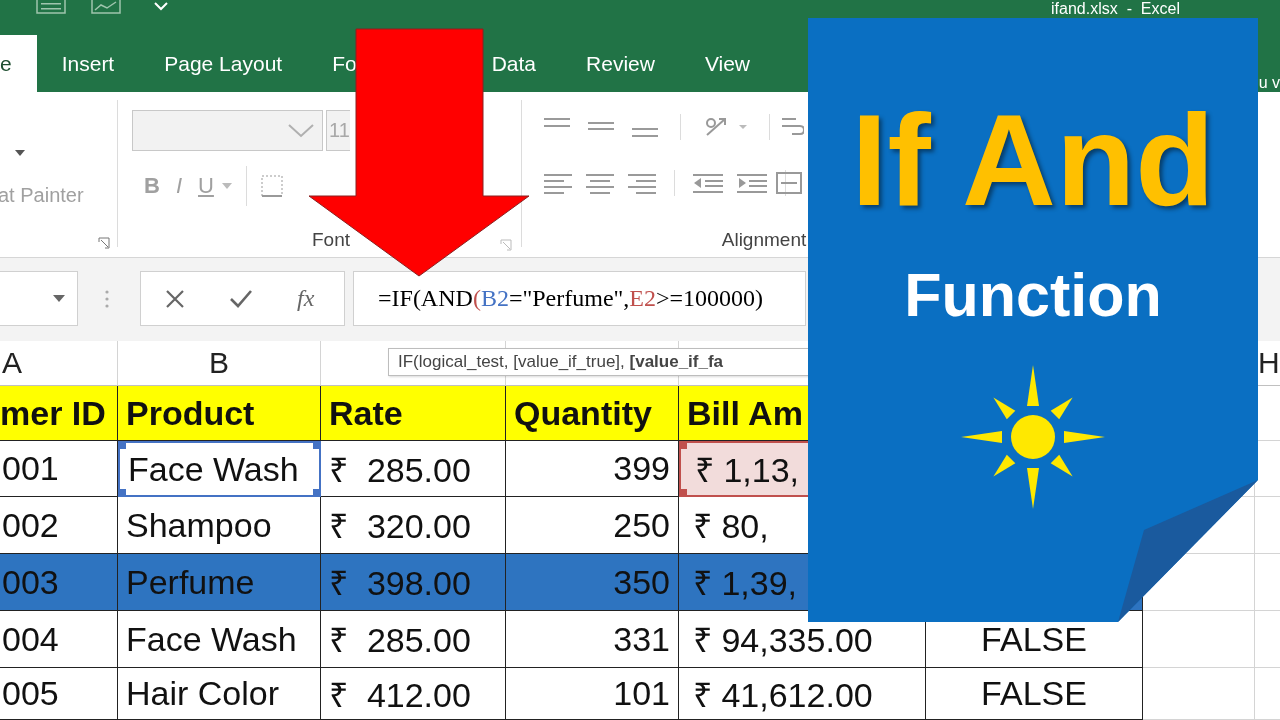 Image resolution: width=1280 pixels, height=720 pixels. Describe the element at coordinates (18, 63) in the screenshot. I see `ribbon-tab: e` at that location.